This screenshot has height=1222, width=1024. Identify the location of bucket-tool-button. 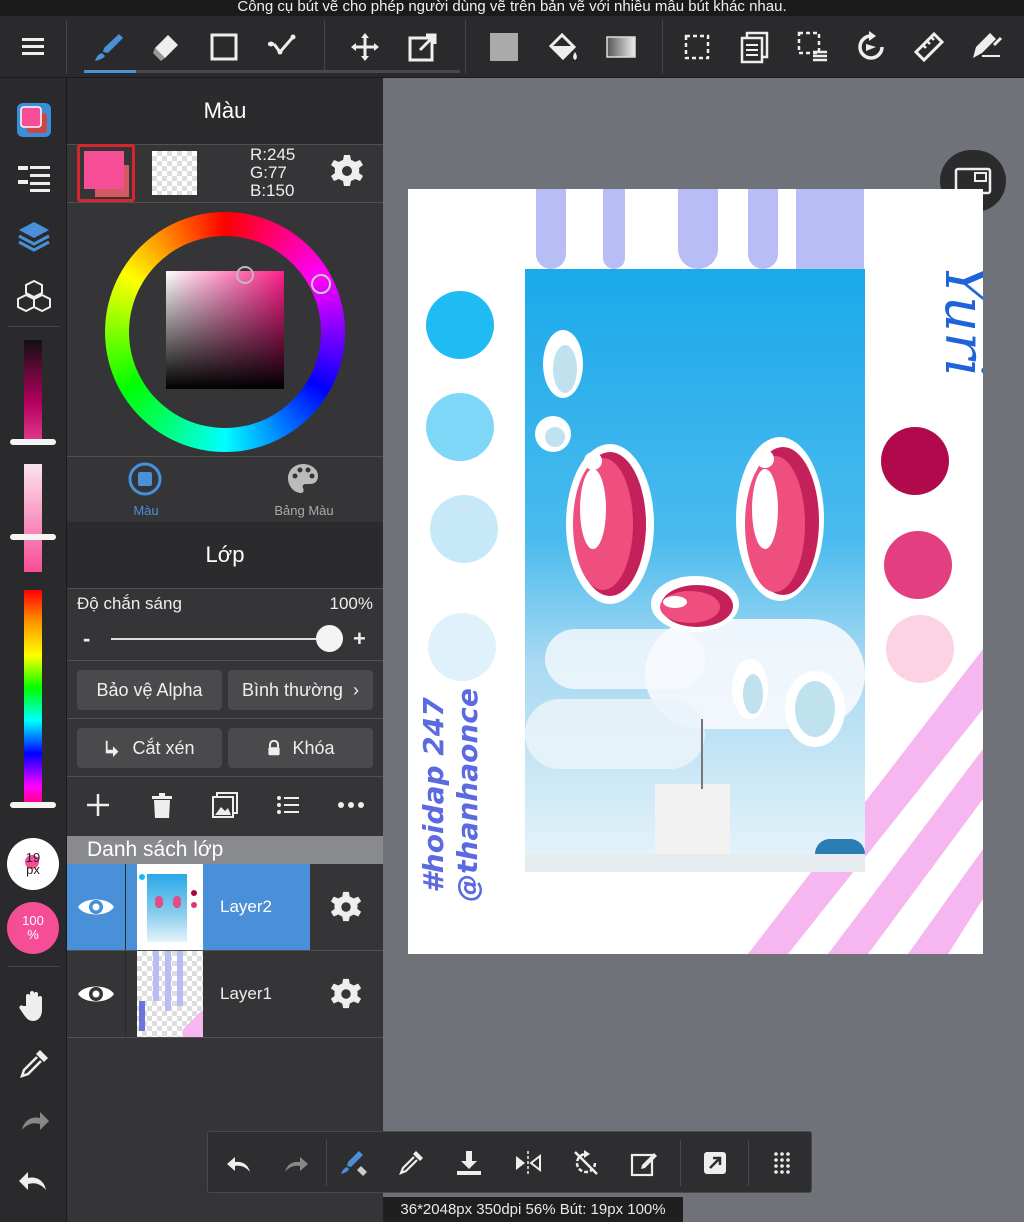
(563, 47).